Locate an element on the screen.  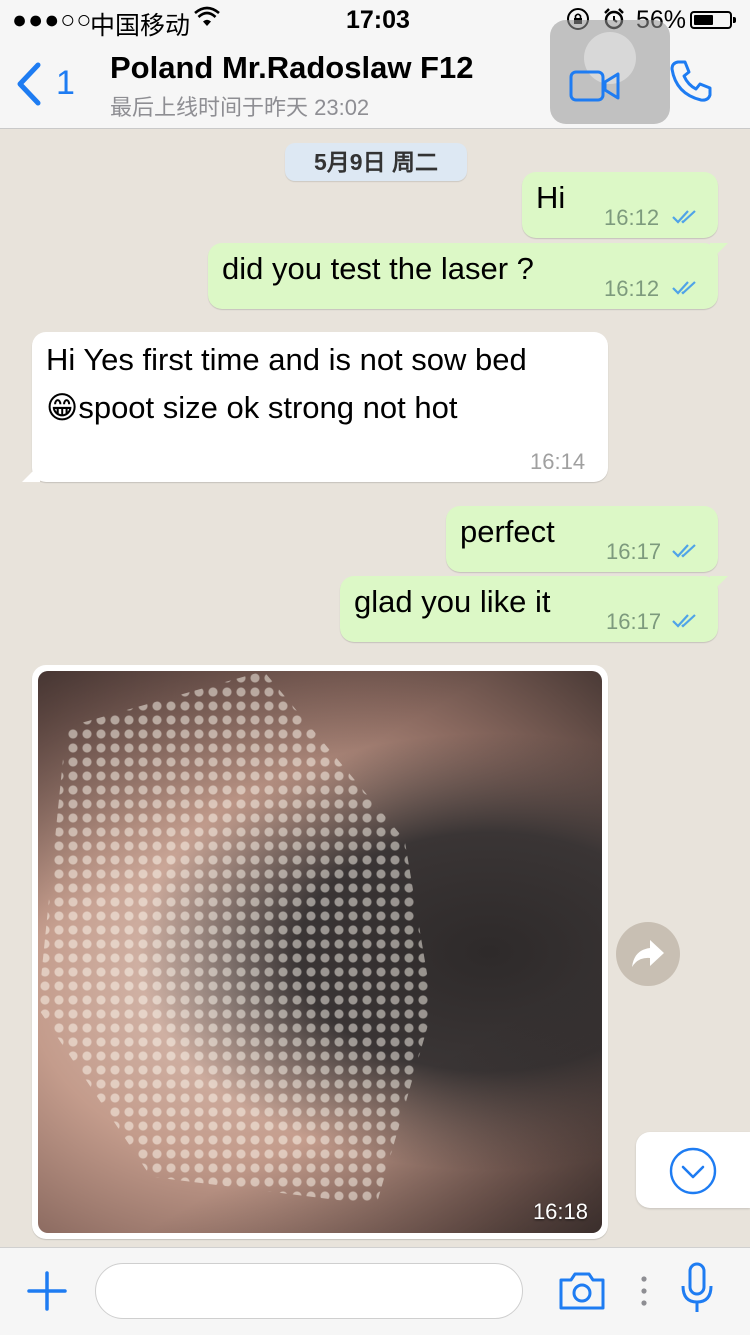
phone-icon is located at coordinates (691, 81).